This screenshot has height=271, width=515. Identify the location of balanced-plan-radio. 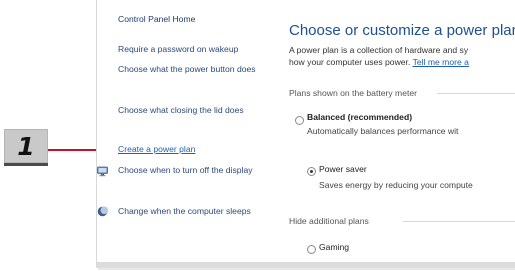
(299, 120).